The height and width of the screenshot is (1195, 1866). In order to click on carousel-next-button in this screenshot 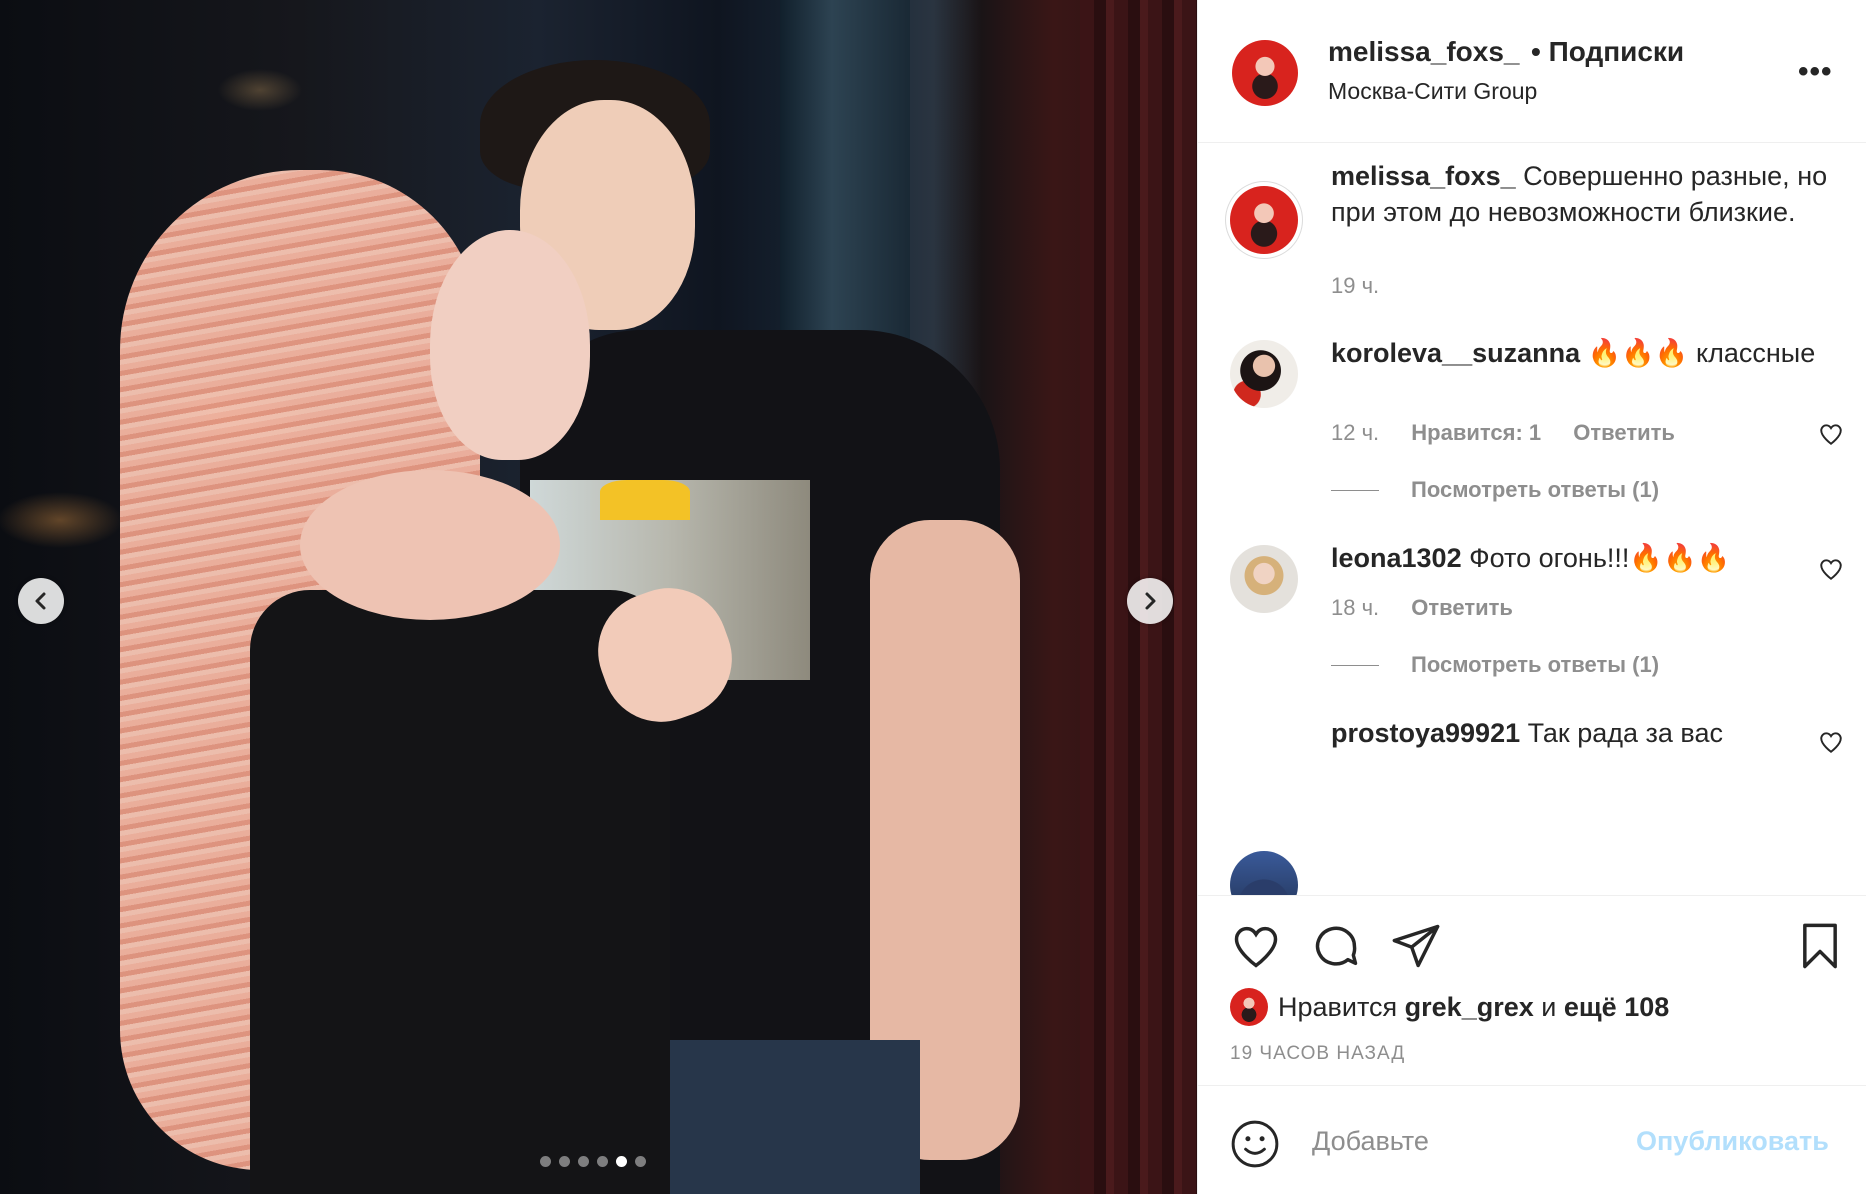, I will do `click(1150, 601)`.